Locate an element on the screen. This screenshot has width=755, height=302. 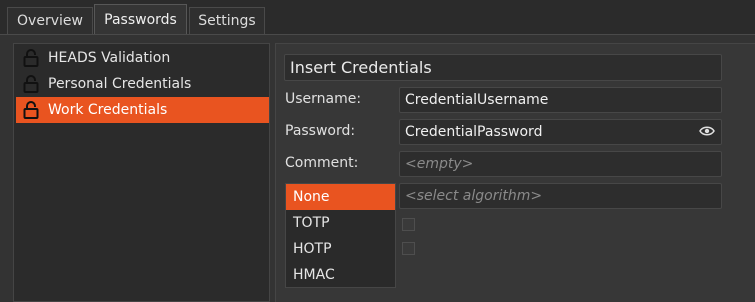
password-value: CredentialPassword is located at coordinates (474, 132).